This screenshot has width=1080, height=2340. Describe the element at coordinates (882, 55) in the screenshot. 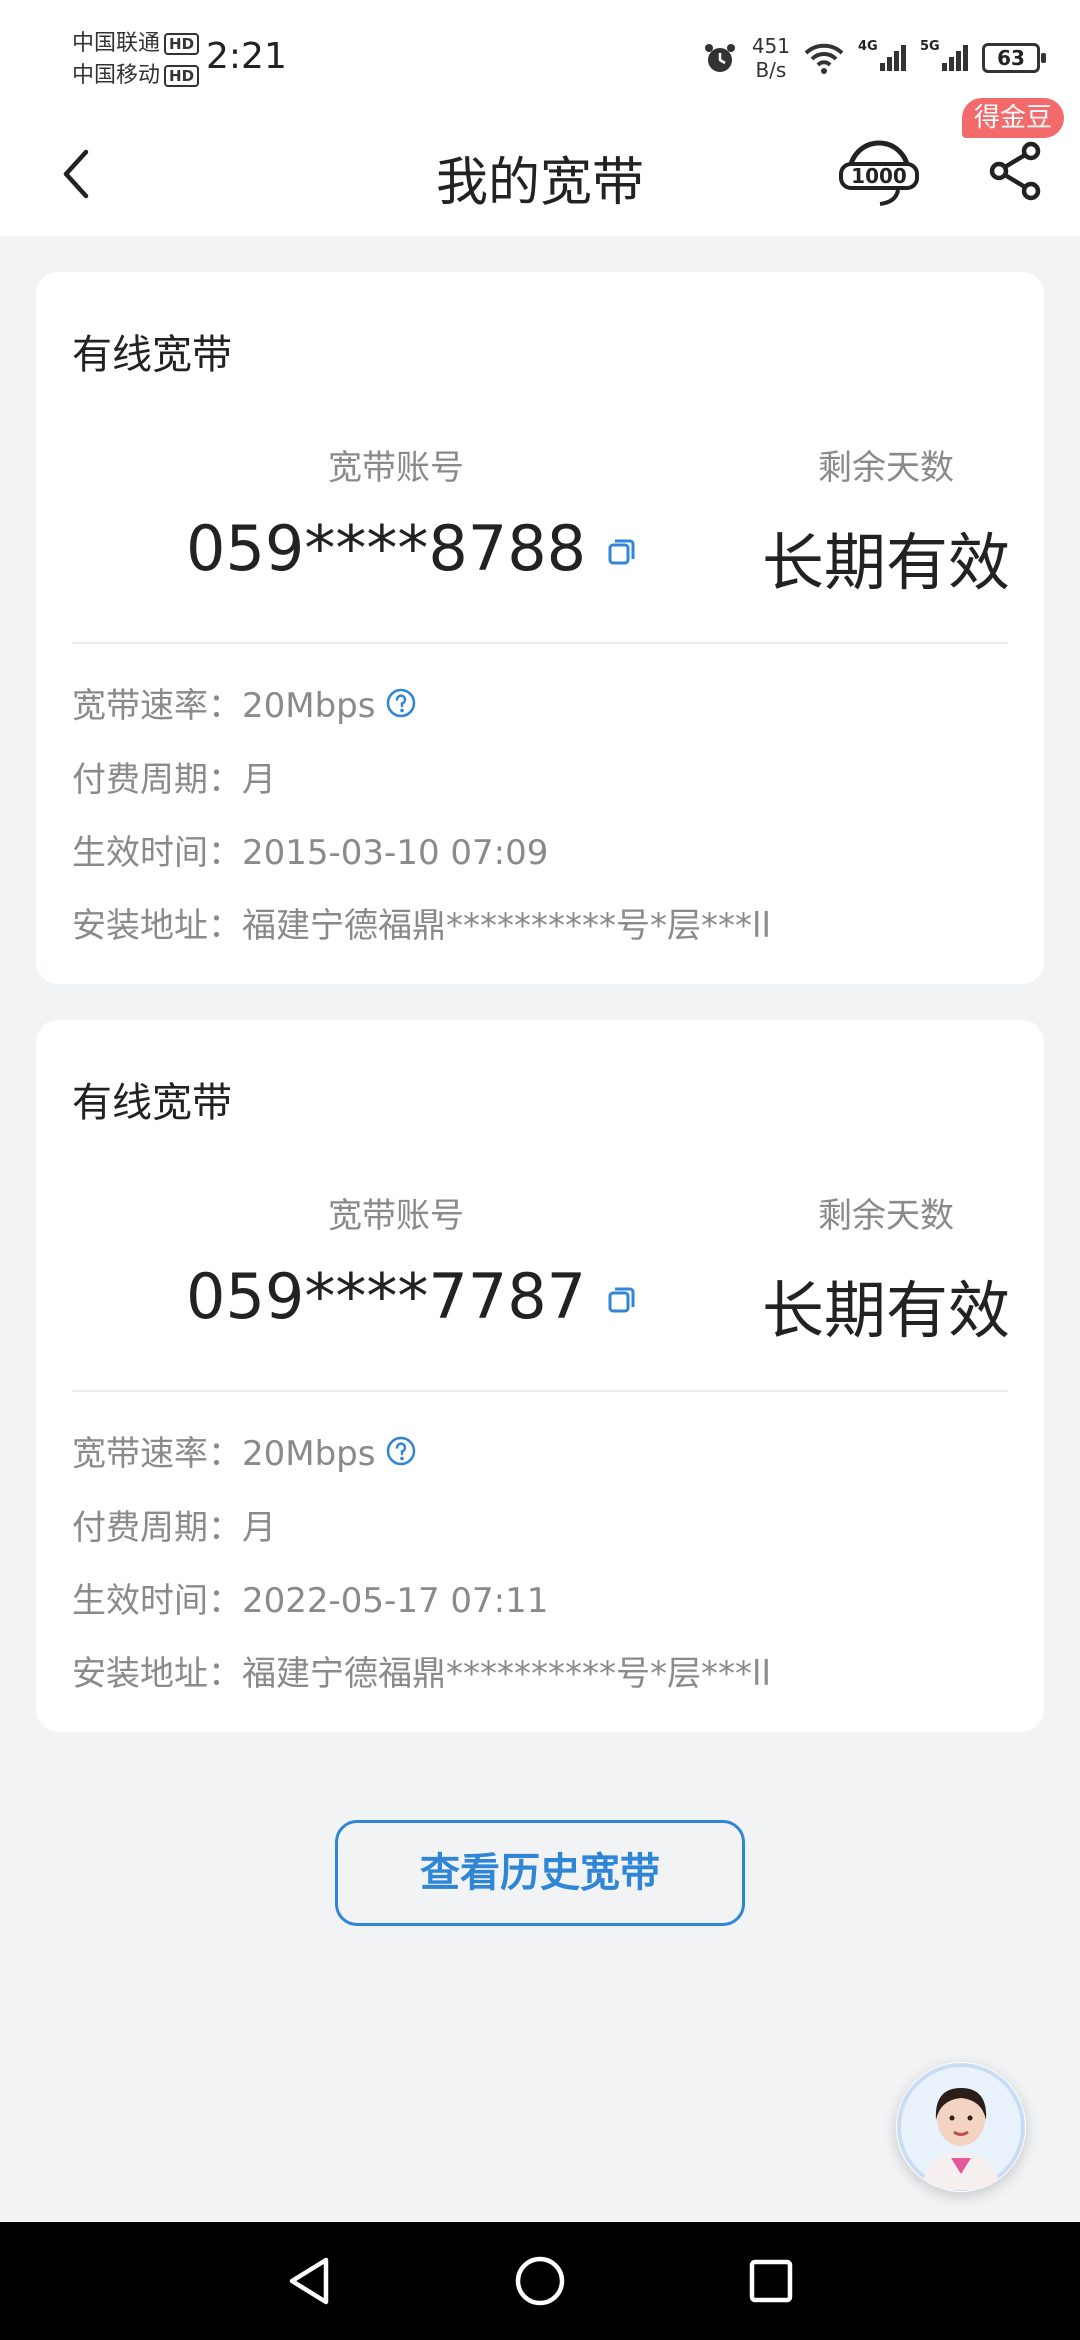

I see `signal-4g-icon: 4G` at that location.